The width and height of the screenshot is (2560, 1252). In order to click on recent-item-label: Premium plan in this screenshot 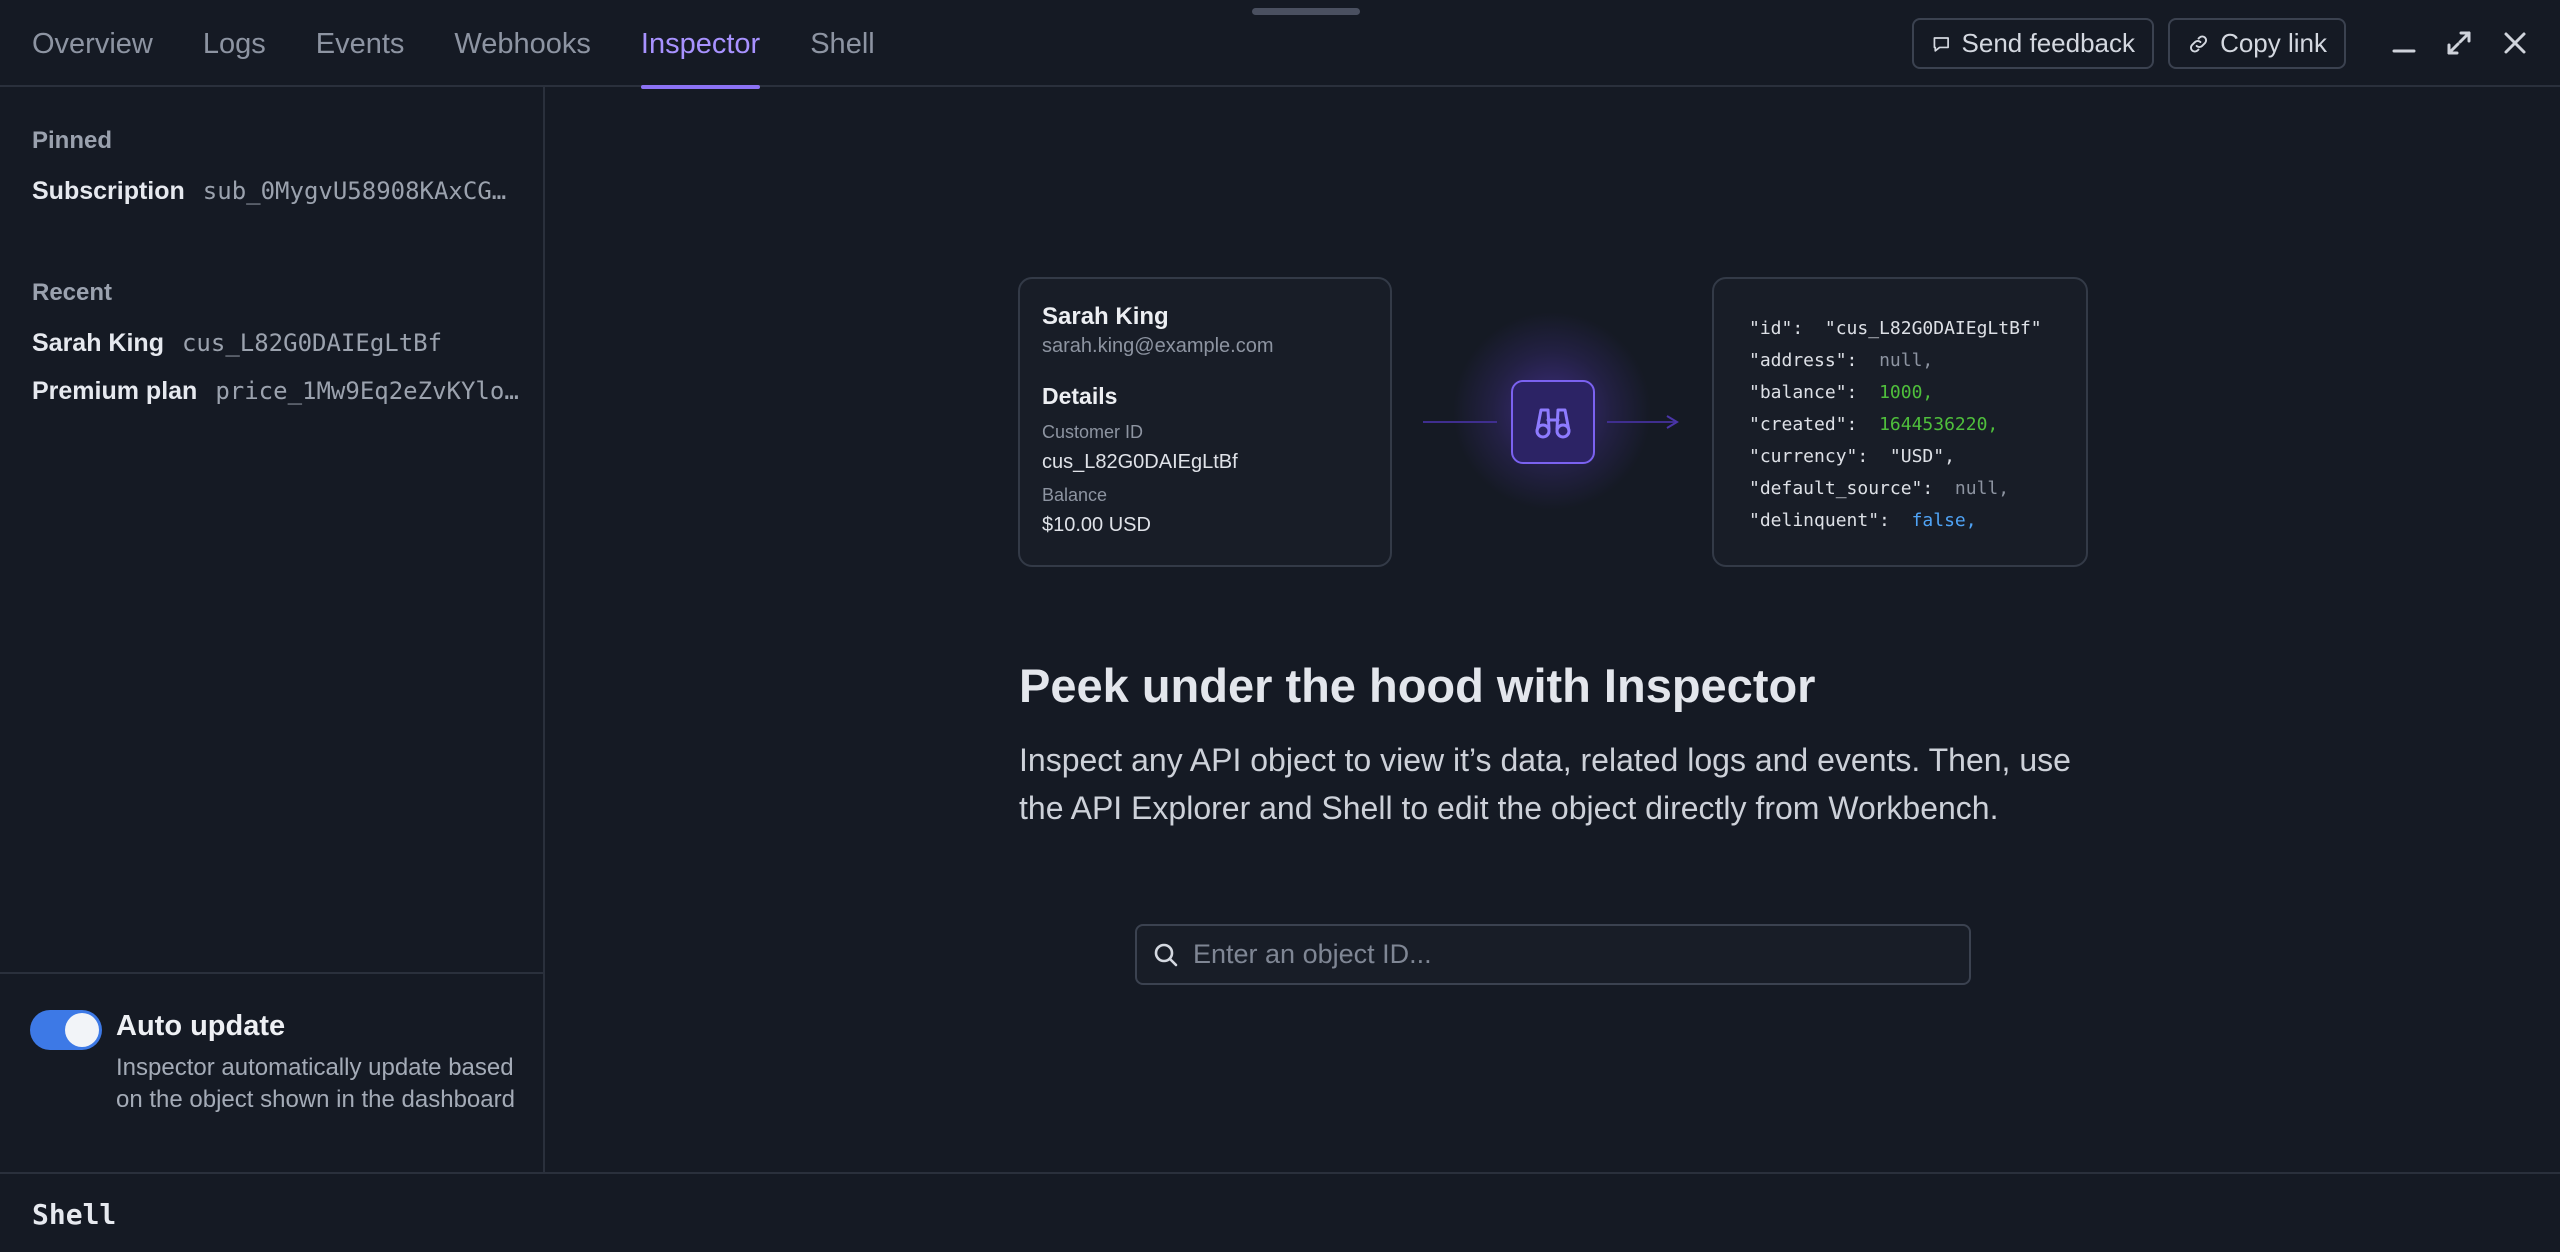, I will do `click(115, 390)`.